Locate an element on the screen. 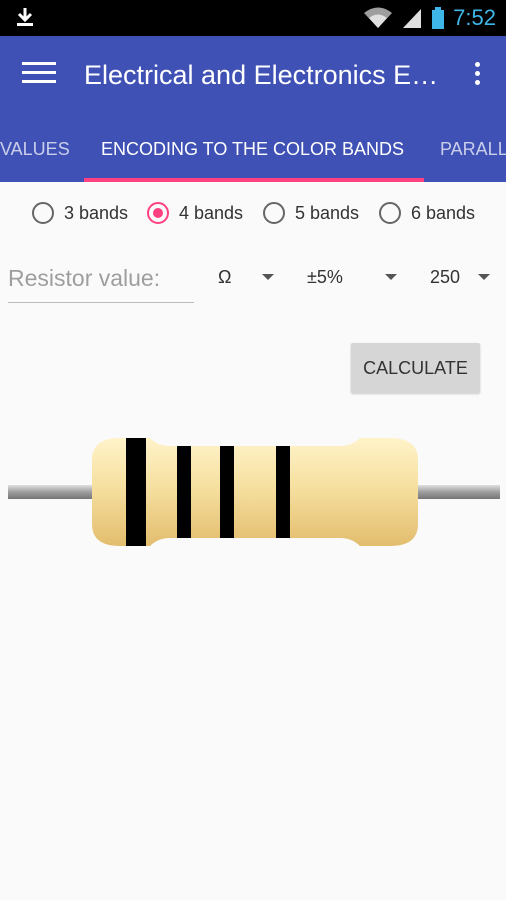 Image resolution: width=506 pixels, height=900 pixels. hamburger-menu-icon is located at coordinates (39, 77).